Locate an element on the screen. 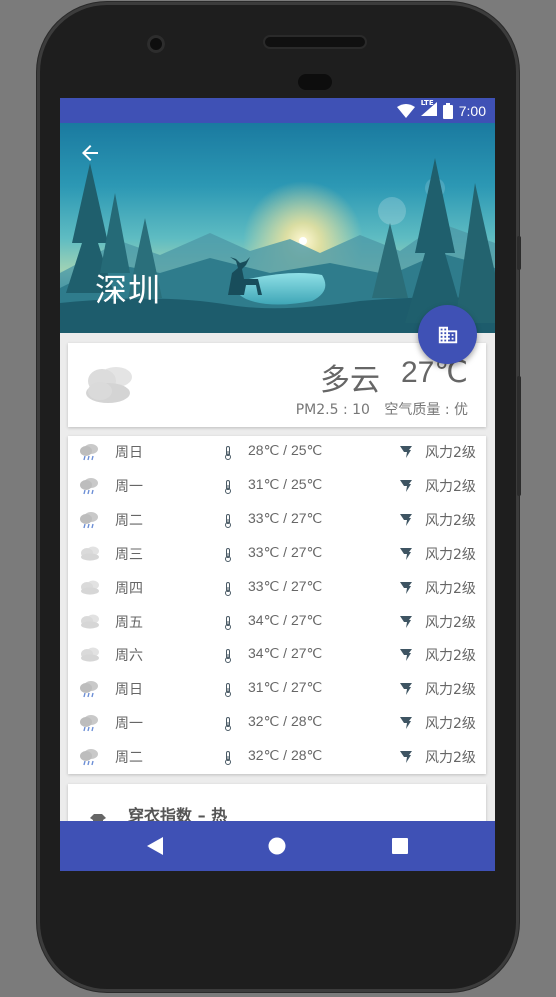  forecast-row: 周二 33℃ / 27℃ 风力2级 is located at coordinates (277, 521).